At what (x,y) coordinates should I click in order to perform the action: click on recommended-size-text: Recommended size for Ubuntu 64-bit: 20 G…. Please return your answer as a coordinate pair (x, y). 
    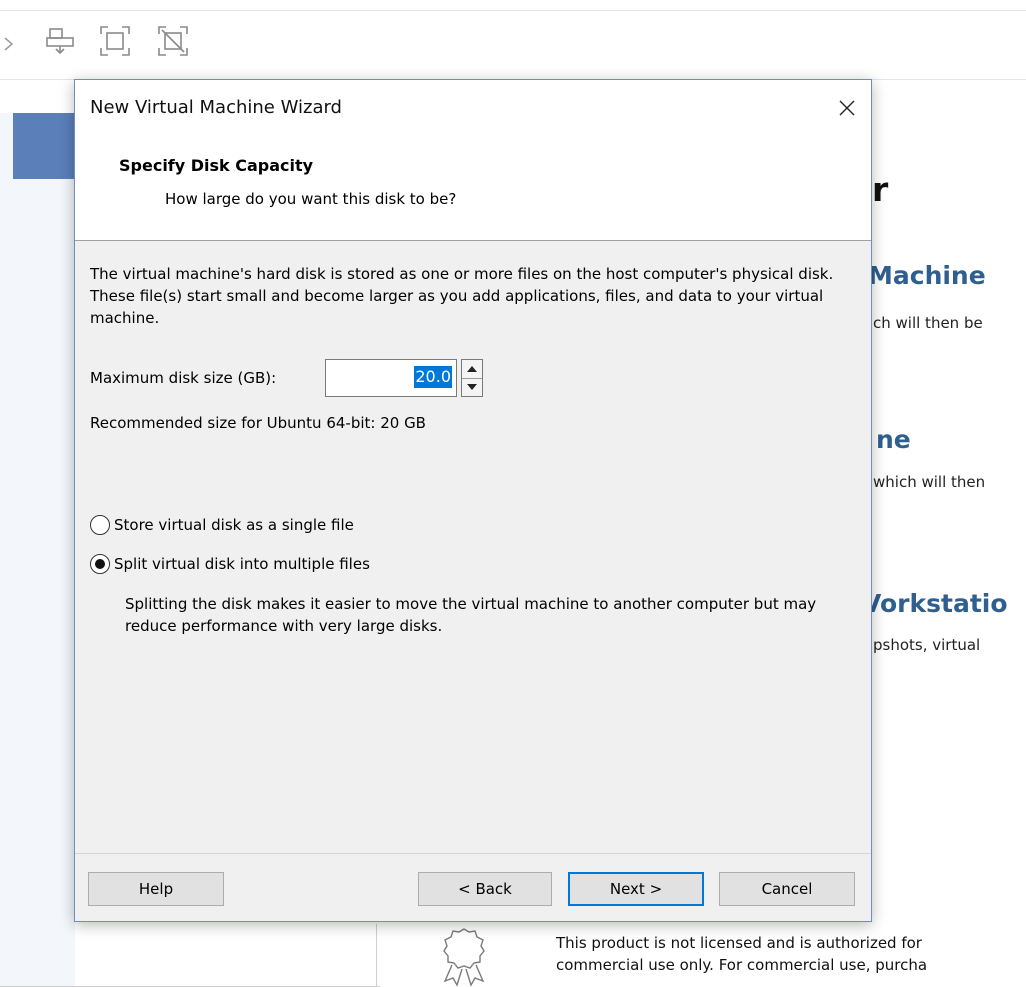
    Looking at the image, I should click on (258, 423).